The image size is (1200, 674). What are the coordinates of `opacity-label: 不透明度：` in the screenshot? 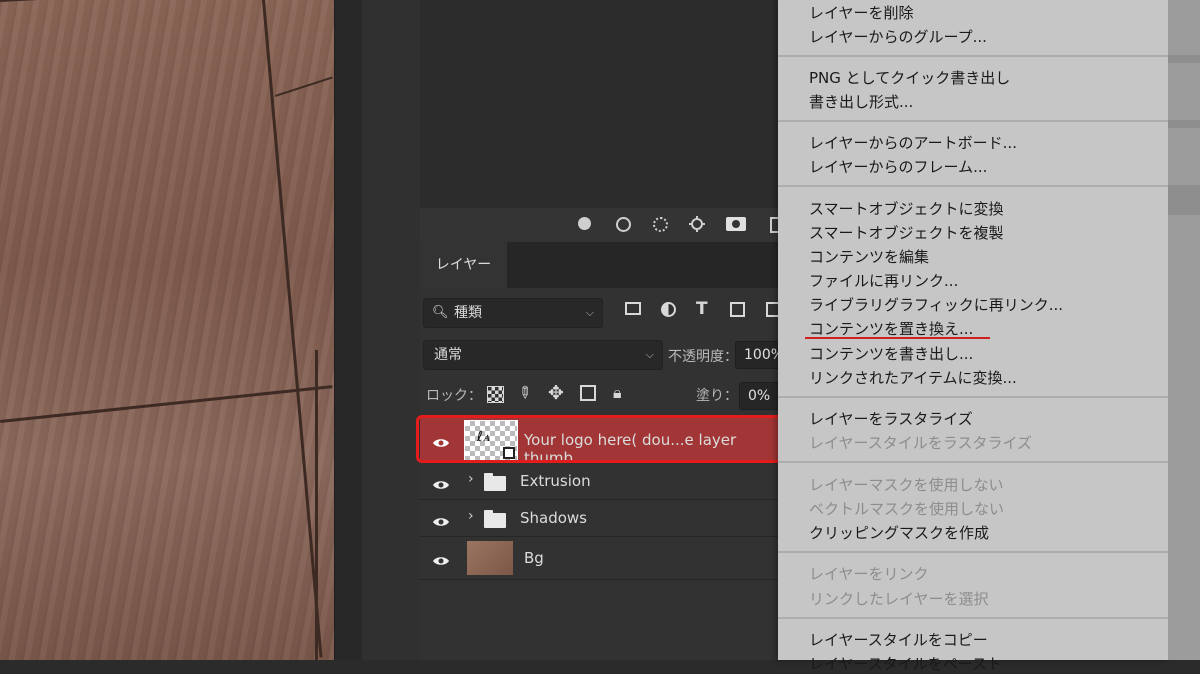 It's located at (703, 357).